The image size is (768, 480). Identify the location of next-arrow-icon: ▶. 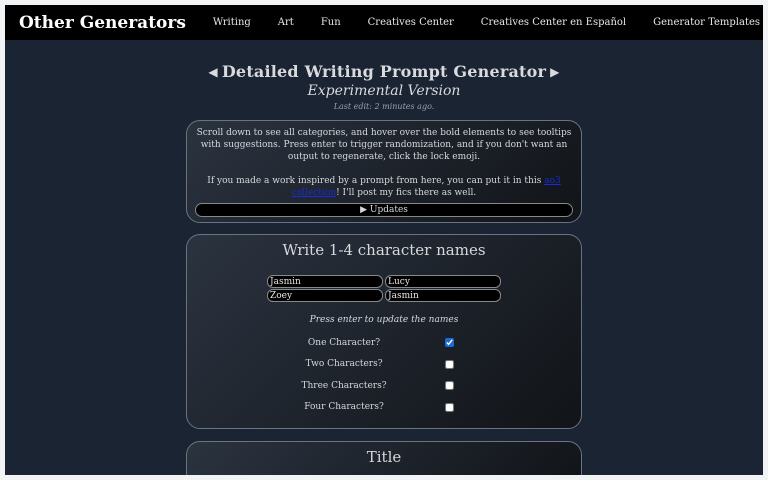
(554, 72).